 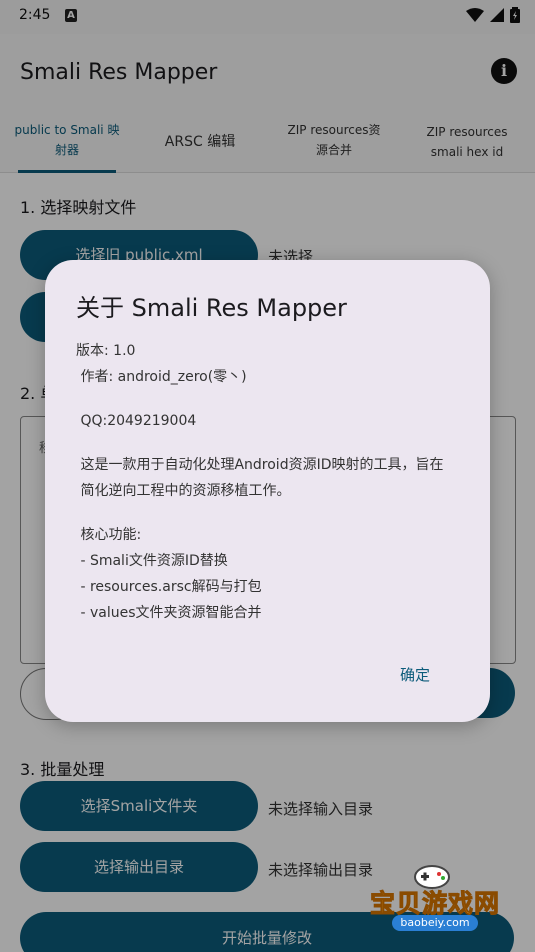 What do you see at coordinates (183, 491) in the screenshot?
I see `description-line-2: 简化逆向工程中的资源移植工作。` at bounding box center [183, 491].